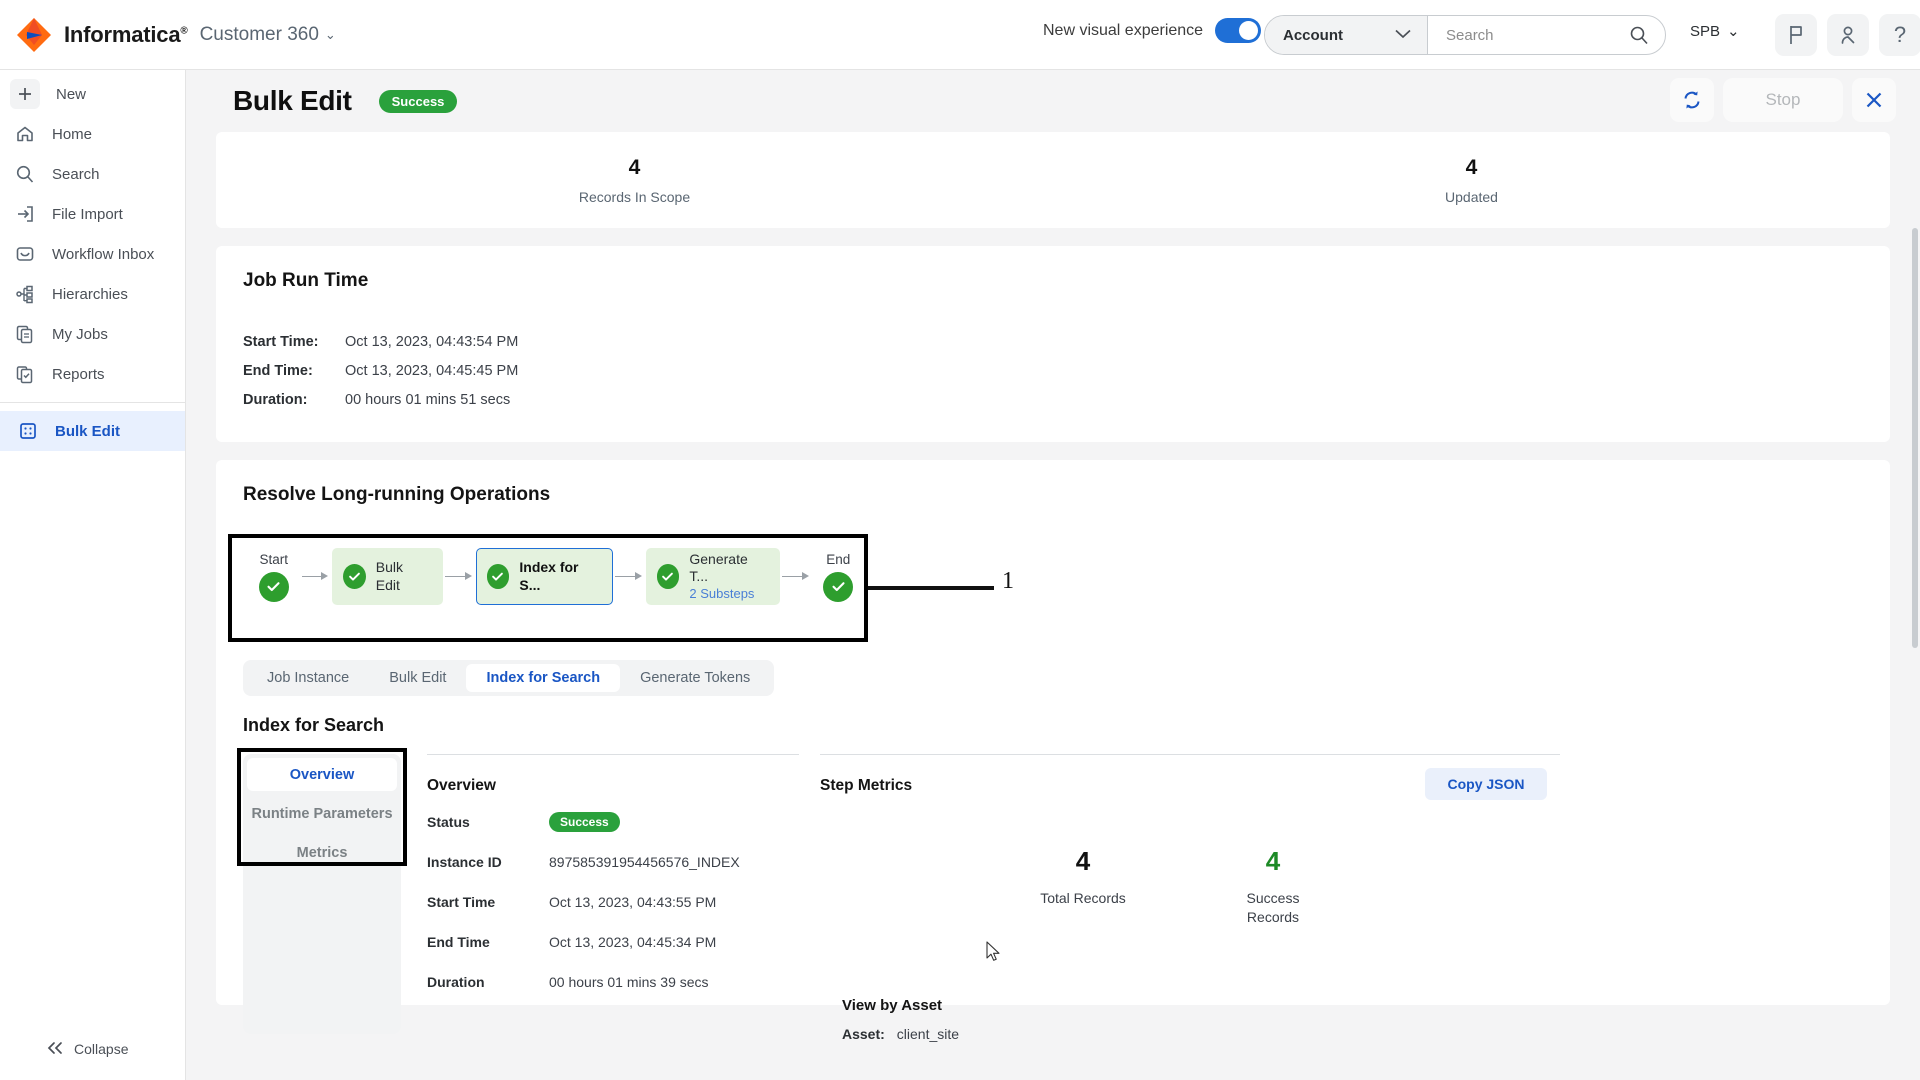 The width and height of the screenshot is (1920, 1080). Describe the element at coordinates (281, 341) in the screenshot. I see `row-key: Start Time:` at that location.